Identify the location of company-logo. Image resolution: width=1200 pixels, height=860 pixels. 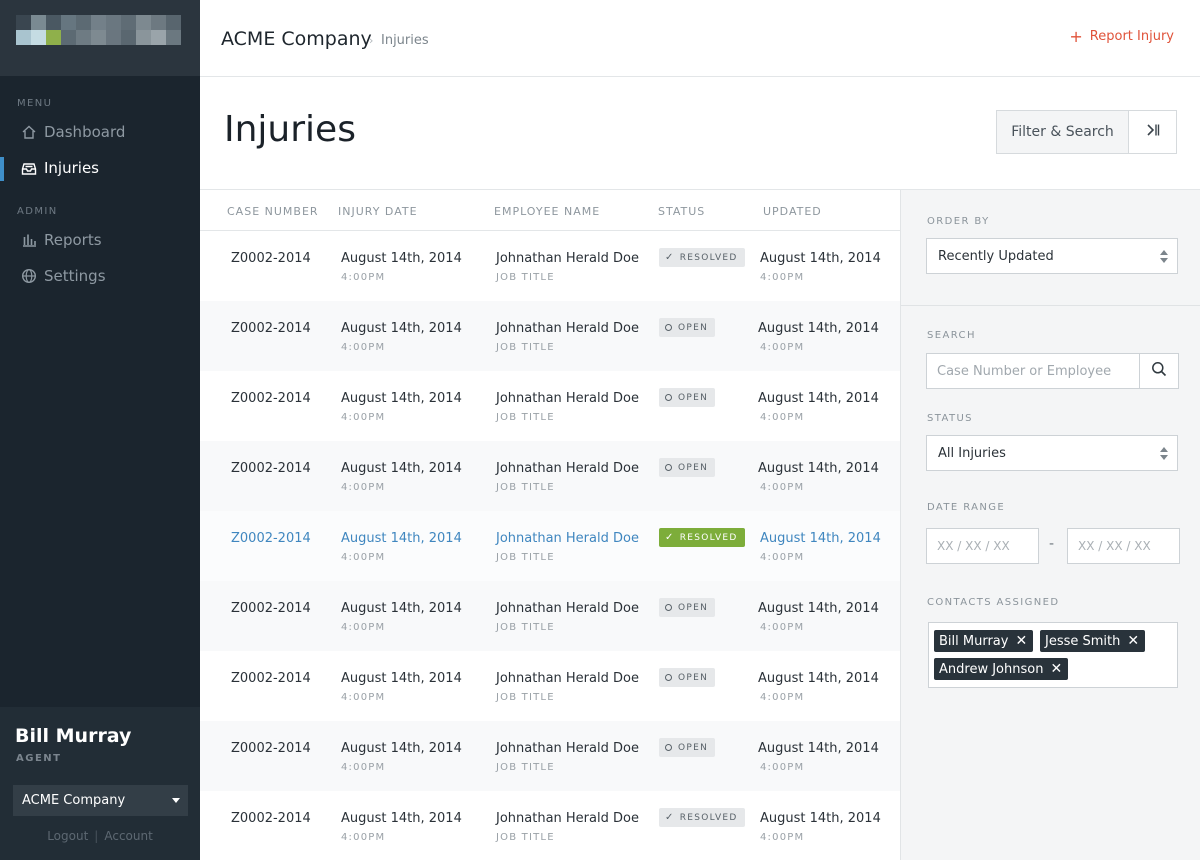
(98, 30).